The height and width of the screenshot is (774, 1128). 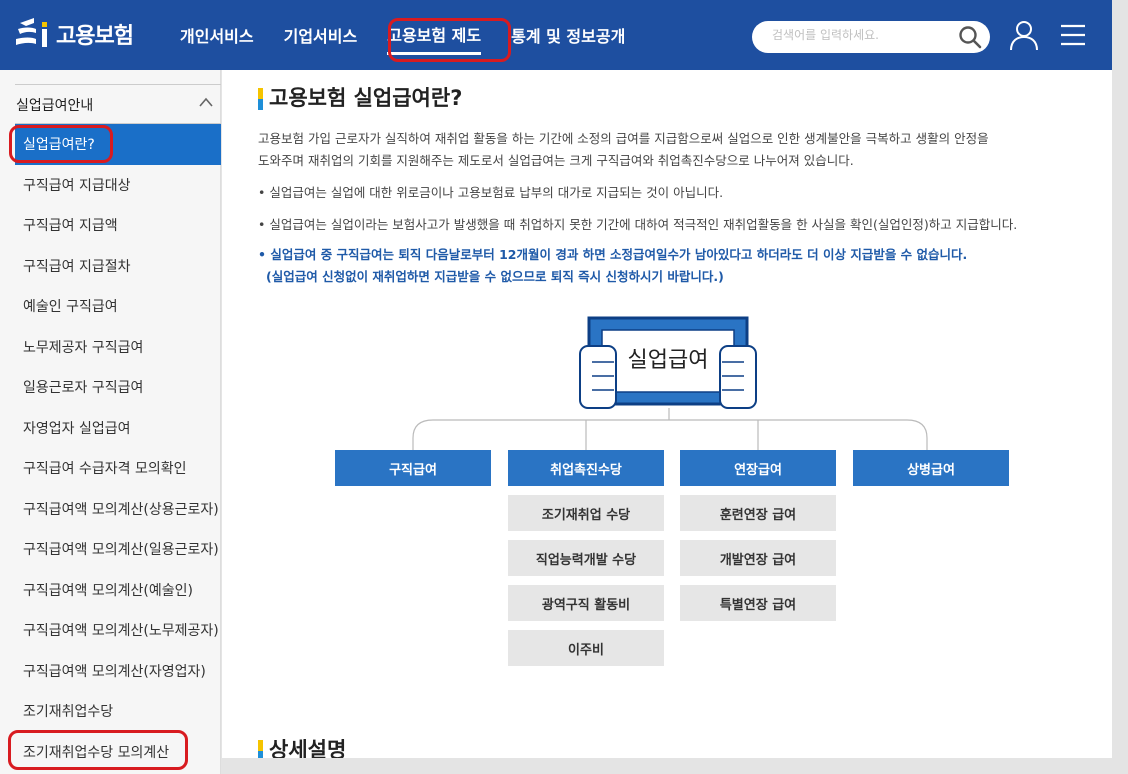 I want to click on search-icon, so click(x=970, y=37).